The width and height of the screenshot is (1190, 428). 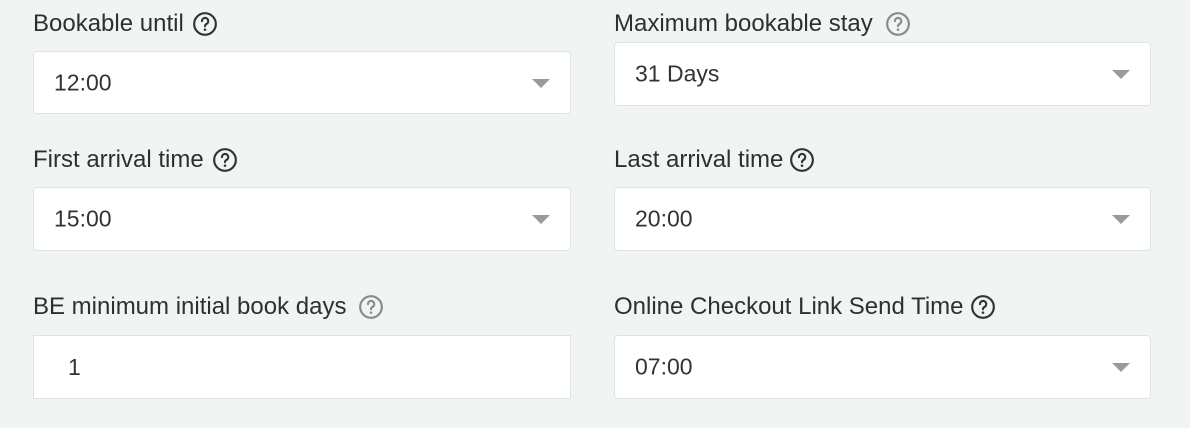 I want to click on bookable-until-select: 12:00, so click(x=302, y=82).